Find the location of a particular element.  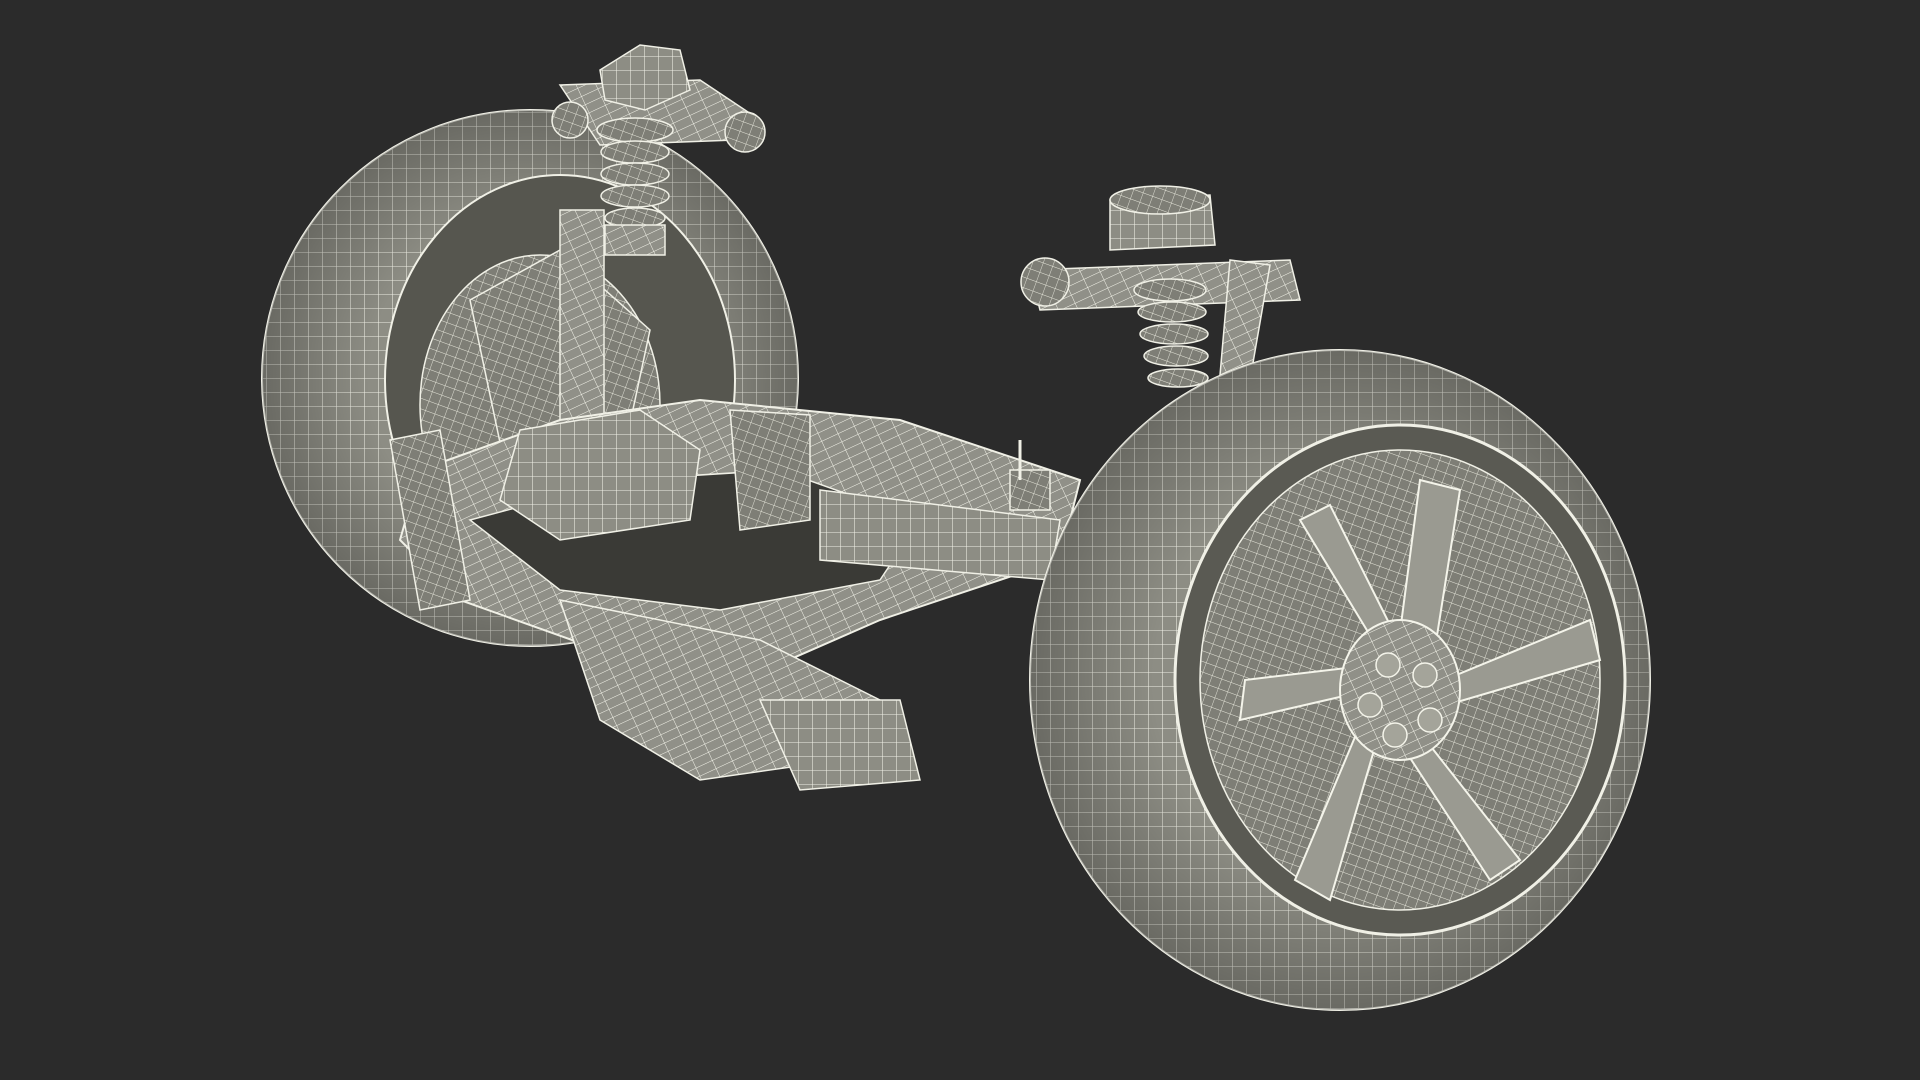

right-strut-assembly is located at coordinates (1160, 286).